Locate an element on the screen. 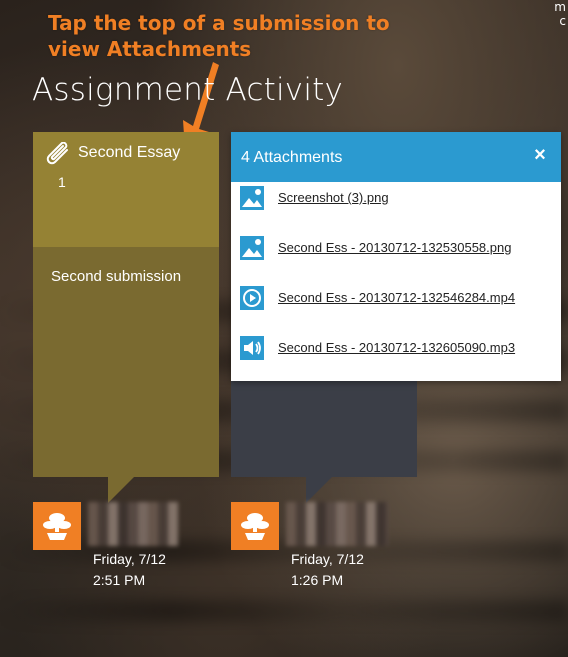 Image resolution: width=568 pixels, height=657 pixels. attachment-count: 1 is located at coordinates (62, 182).